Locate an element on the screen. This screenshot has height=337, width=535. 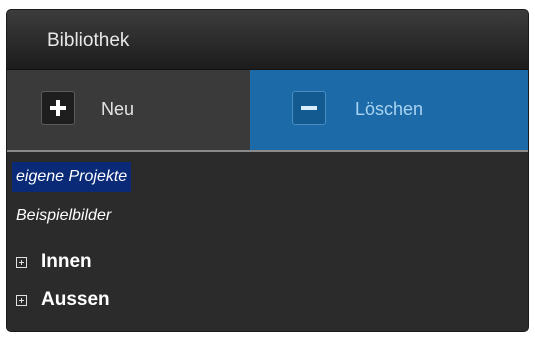
tree-item-aussen-label: Aussen is located at coordinates (75, 299).